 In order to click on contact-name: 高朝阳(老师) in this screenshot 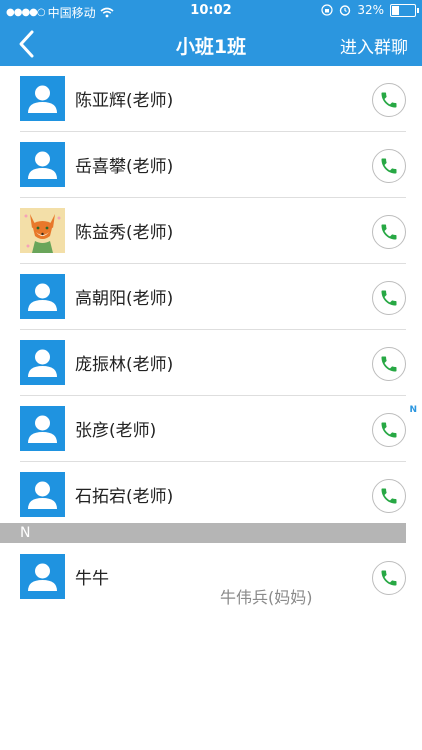, I will do `click(124, 299)`.